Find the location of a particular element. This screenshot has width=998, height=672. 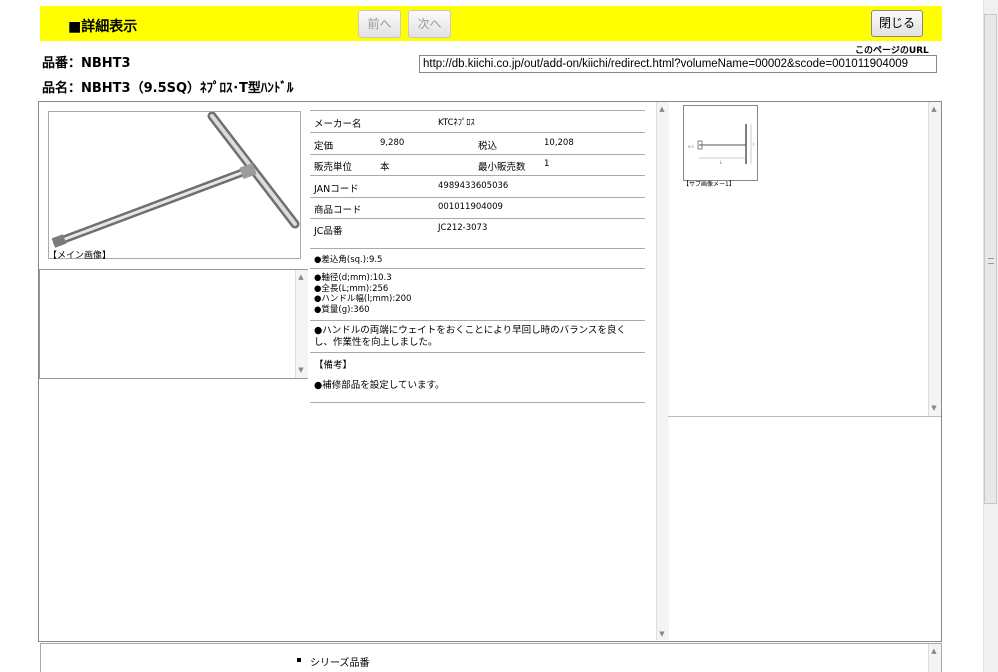

series-panel is located at coordinates (491, 657).